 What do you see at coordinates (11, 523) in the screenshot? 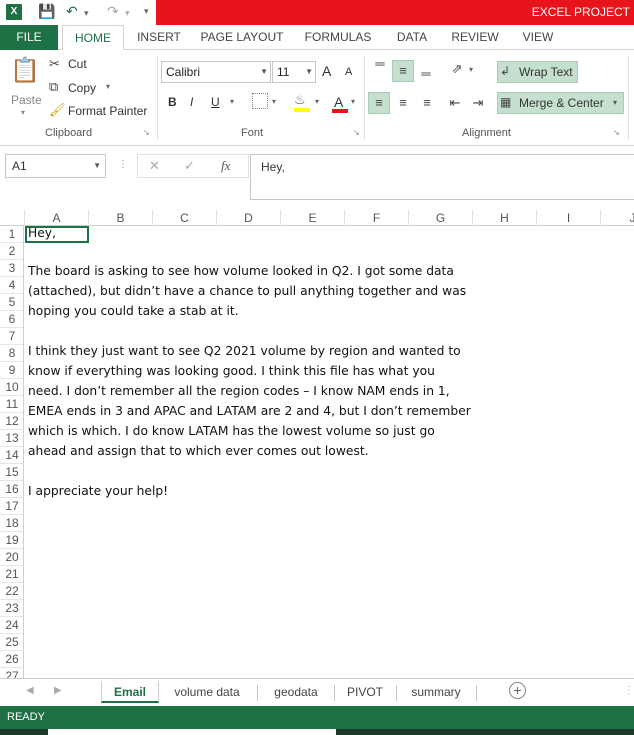
I see `row-header: 18` at bounding box center [11, 523].